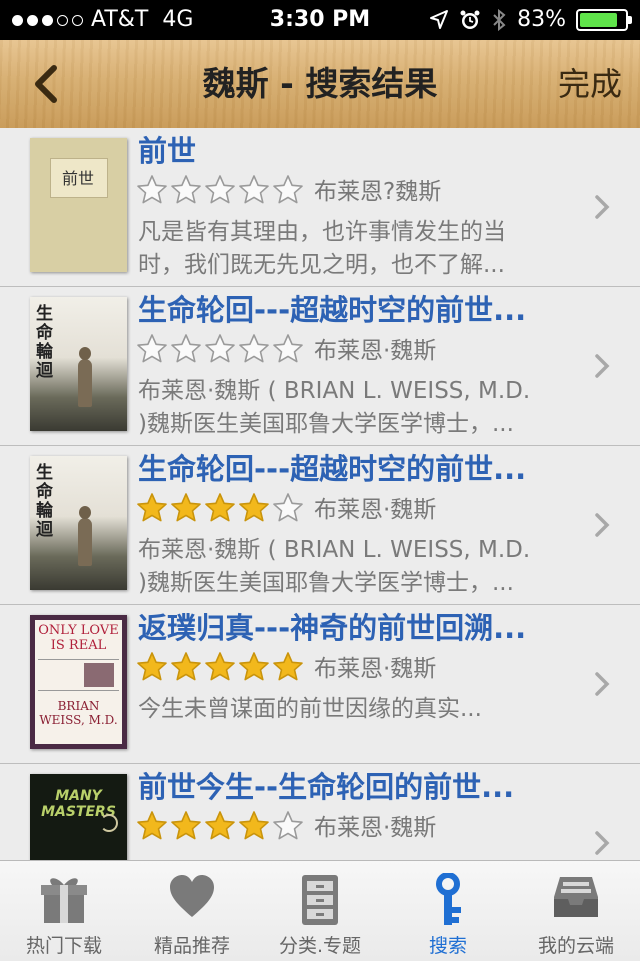 The image size is (640, 961). Describe the element at coordinates (378, 192) in the screenshot. I see `book-author: 布莱恩?魏斯` at that location.